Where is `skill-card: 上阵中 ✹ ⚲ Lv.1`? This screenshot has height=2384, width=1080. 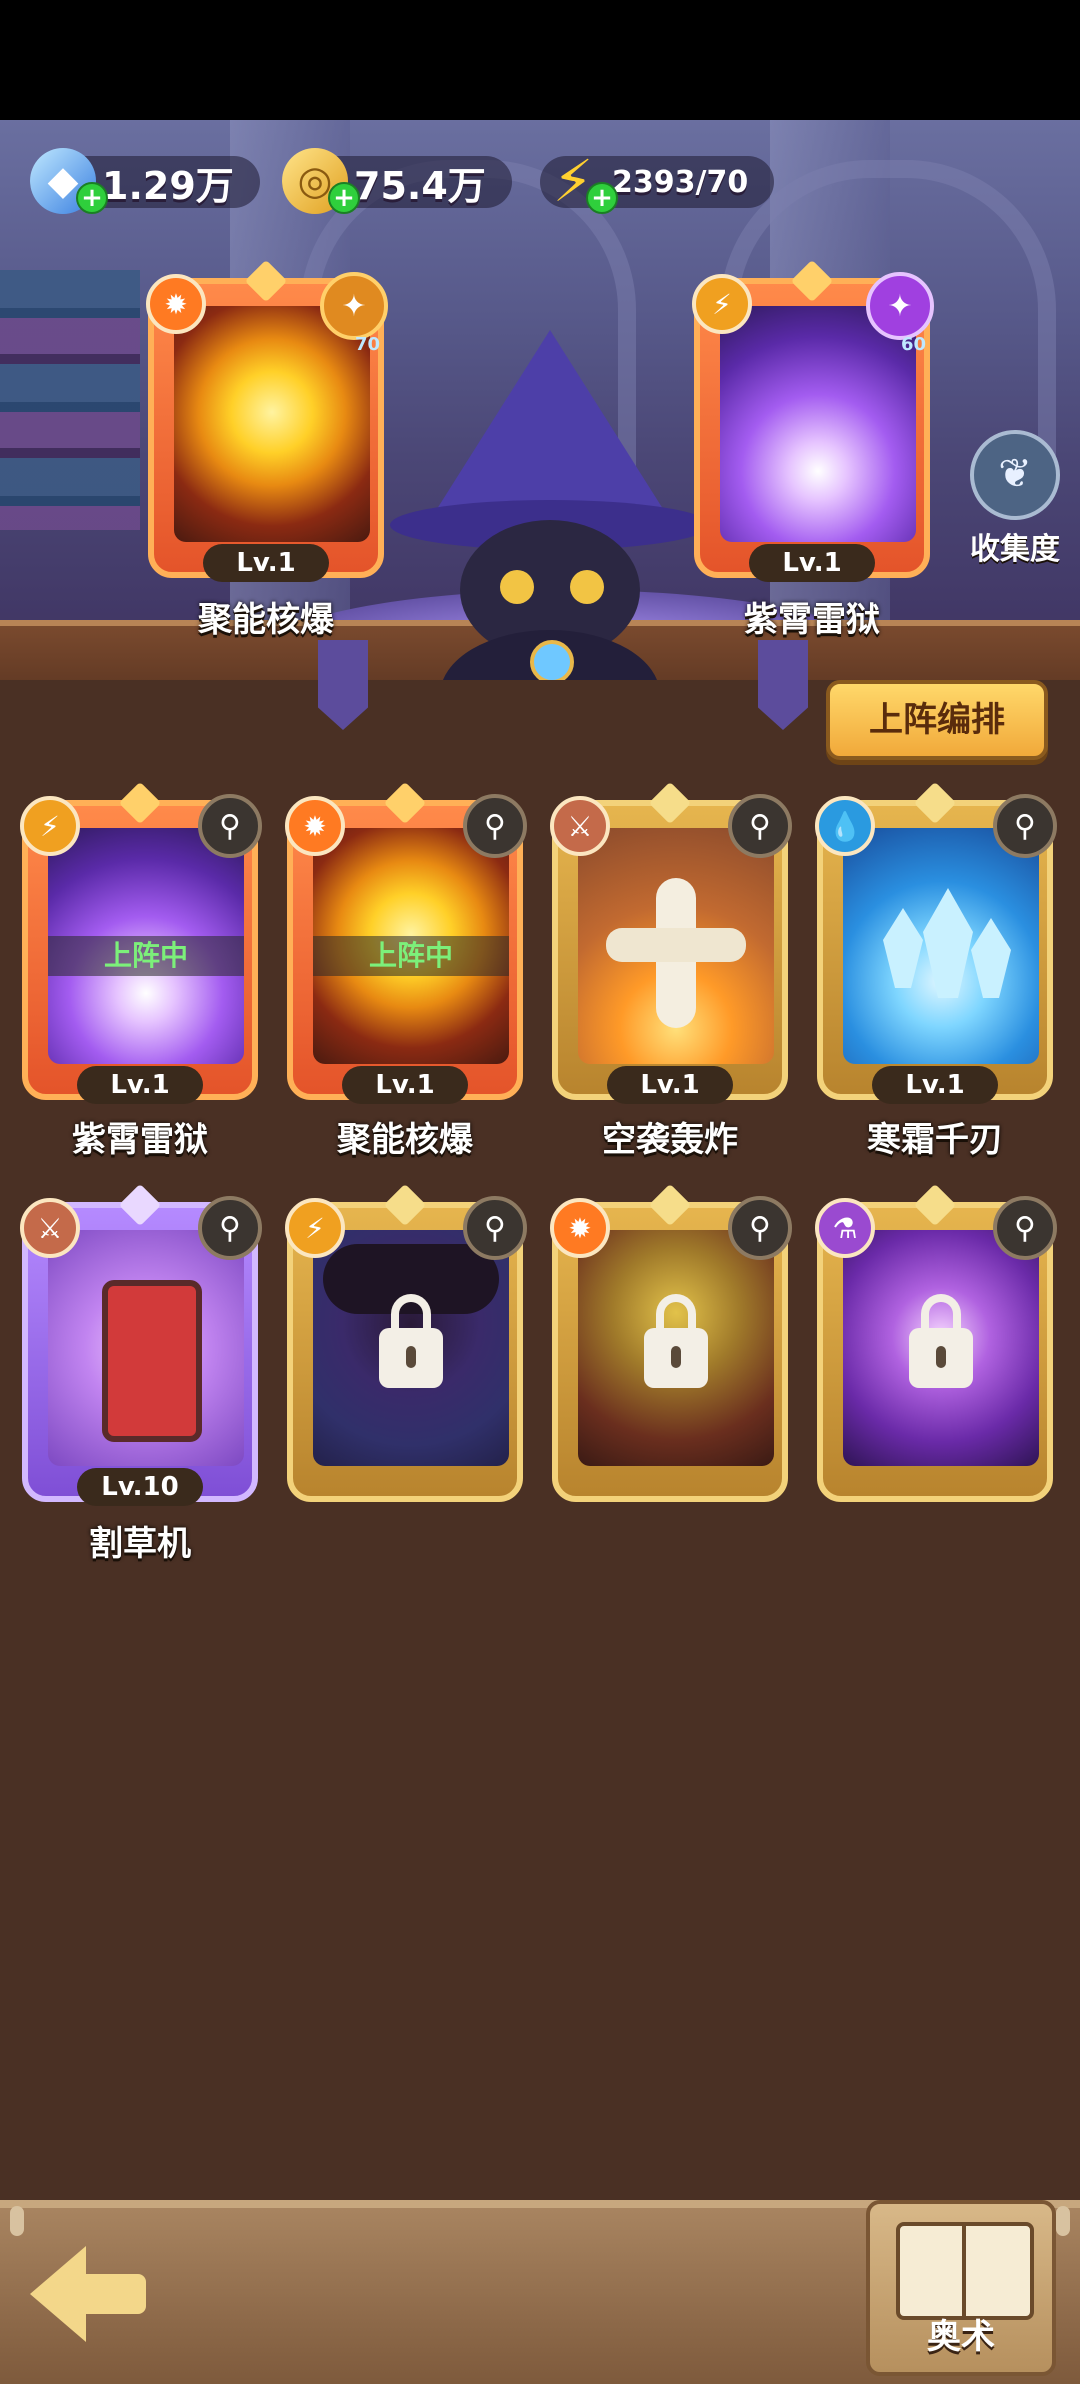 skill-card: 上阵中 ✹ ⚲ Lv.1 is located at coordinates (406, 942).